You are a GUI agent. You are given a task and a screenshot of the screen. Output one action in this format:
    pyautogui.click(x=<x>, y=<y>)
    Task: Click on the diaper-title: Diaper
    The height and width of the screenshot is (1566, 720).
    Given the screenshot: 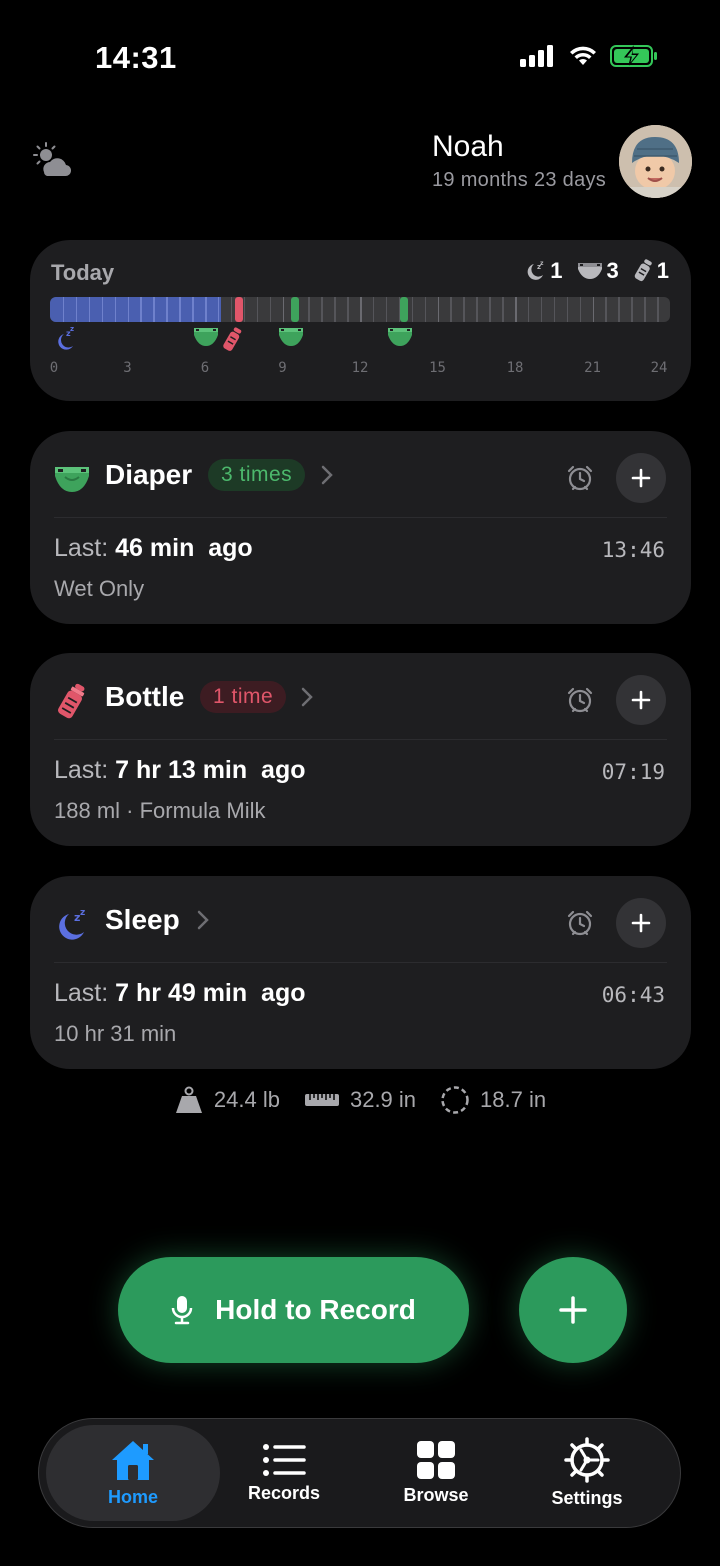 What is the action you would take?
    pyautogui.click(x=149, y=474)
    